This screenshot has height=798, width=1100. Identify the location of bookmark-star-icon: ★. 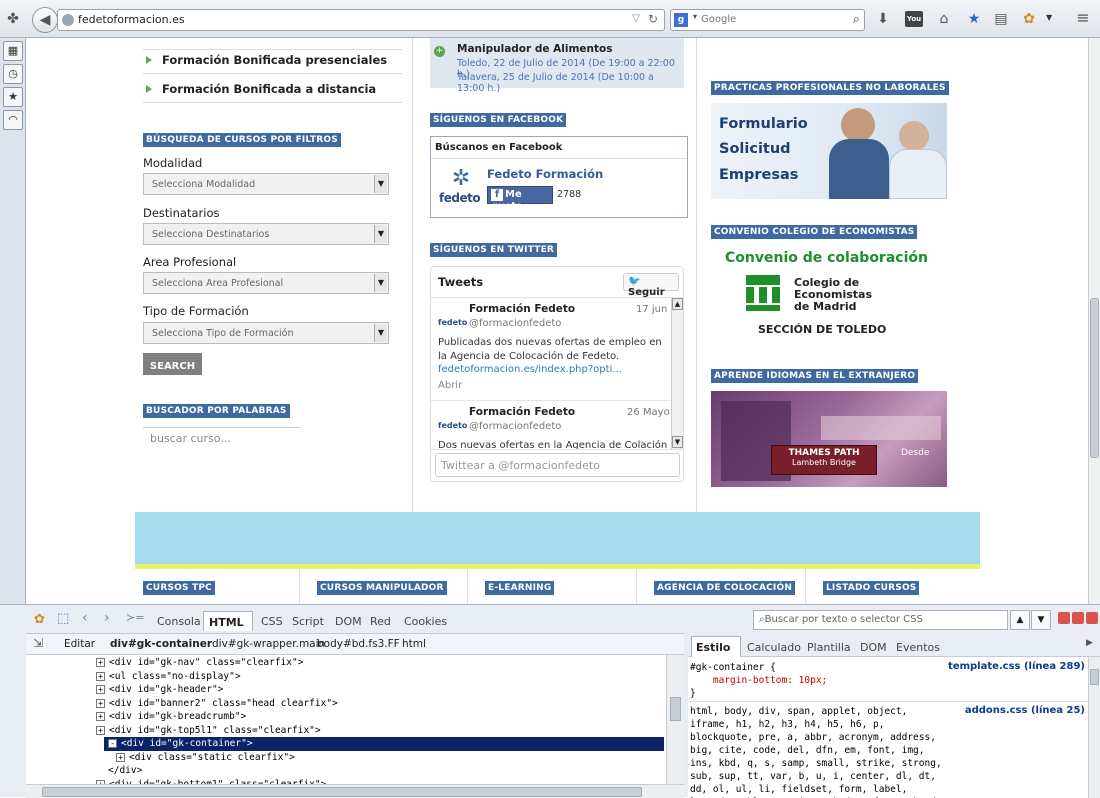
(974, 19).